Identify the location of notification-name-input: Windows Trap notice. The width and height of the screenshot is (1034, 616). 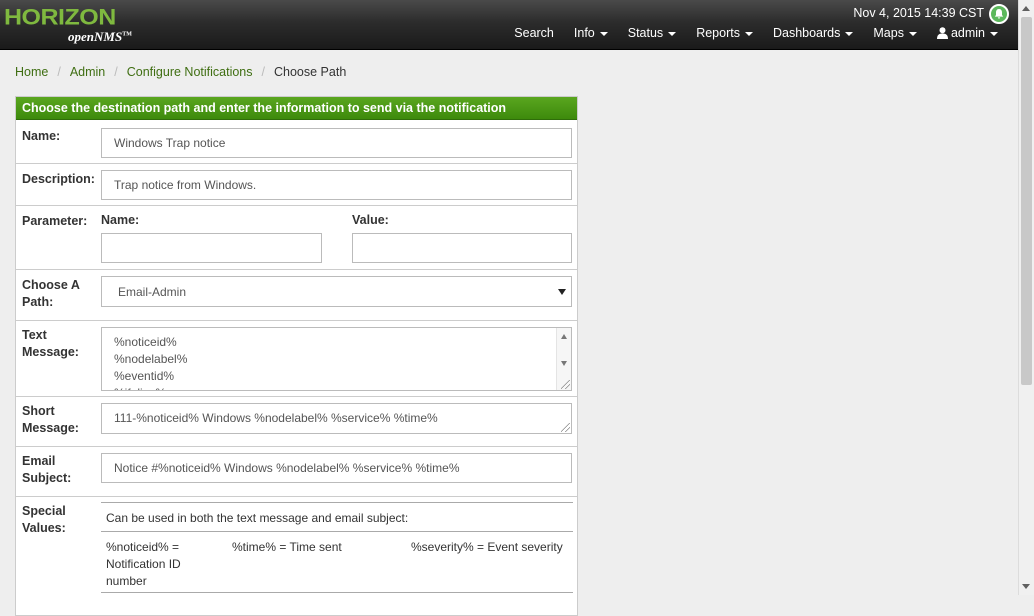
(336, 143).